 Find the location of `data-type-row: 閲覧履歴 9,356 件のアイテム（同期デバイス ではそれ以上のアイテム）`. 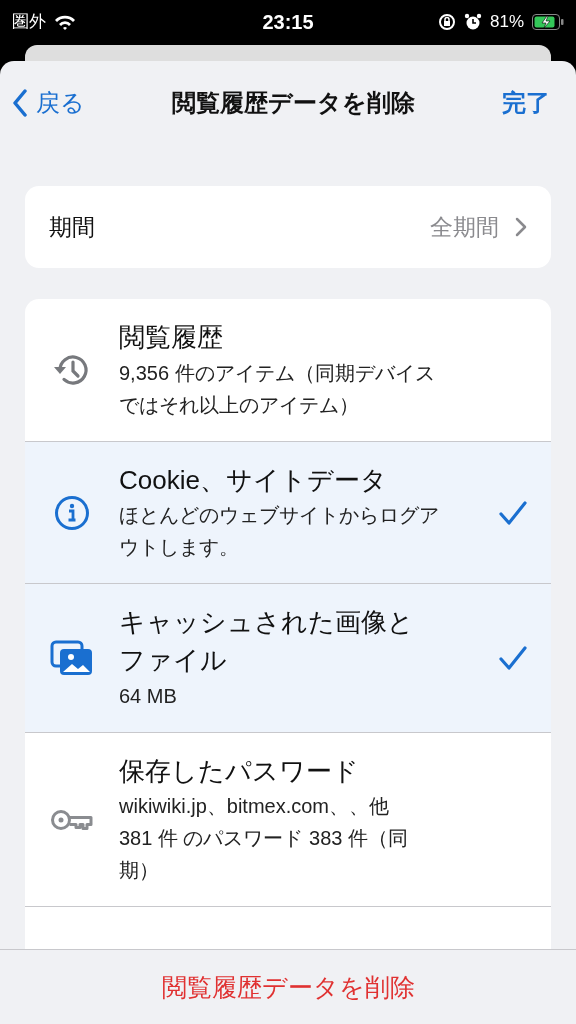

data-type-row: 閲覧履歴 9,356 件のアイテム（同期デバイス ではそれ以上のアイテム） is located at coordinates (288, 370).